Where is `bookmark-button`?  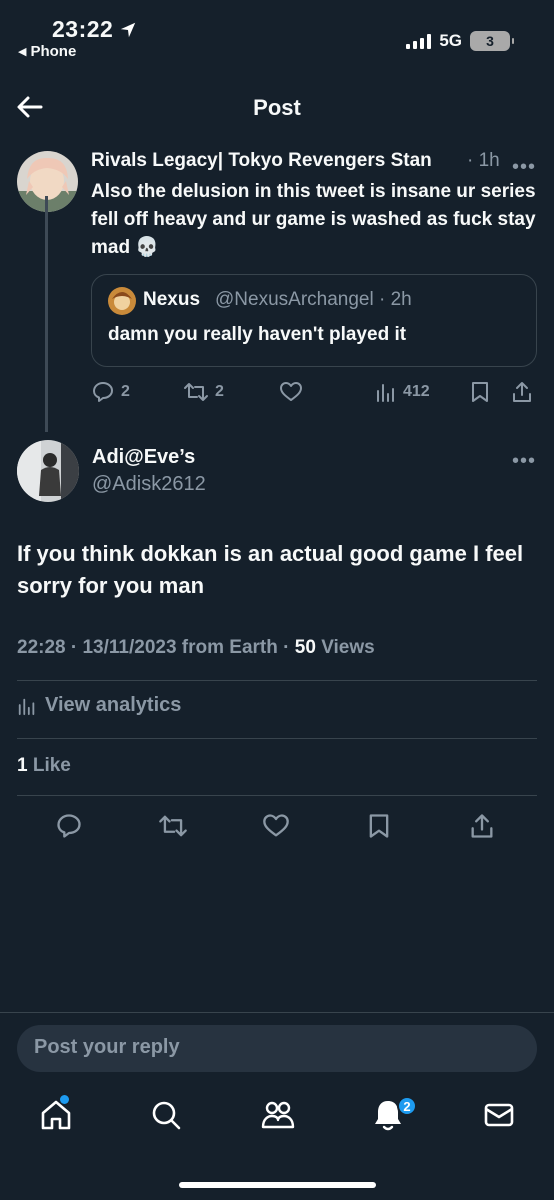
bookmark-button is located at coordinates (480, 392).